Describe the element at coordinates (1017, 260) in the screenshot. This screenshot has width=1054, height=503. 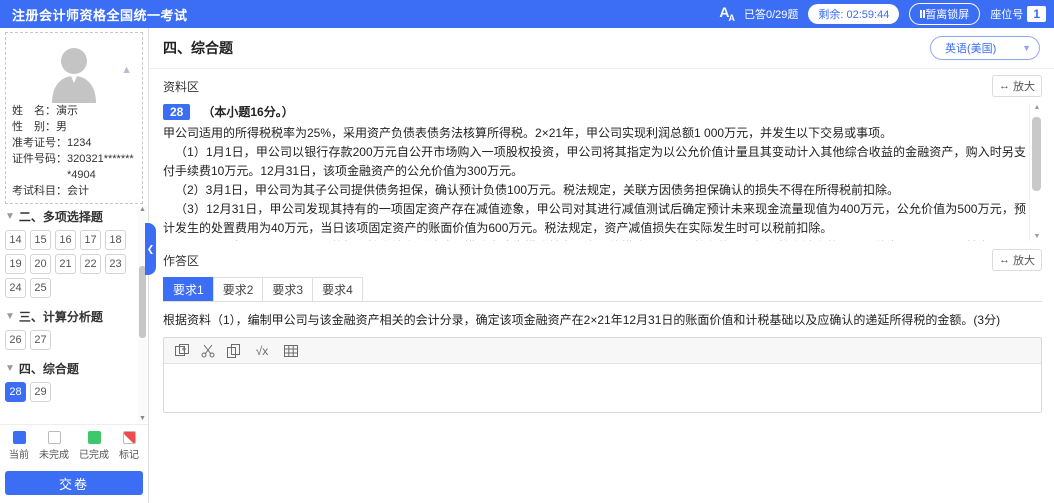
I see `answer-zoom-button: ↔ 放大` at that location.